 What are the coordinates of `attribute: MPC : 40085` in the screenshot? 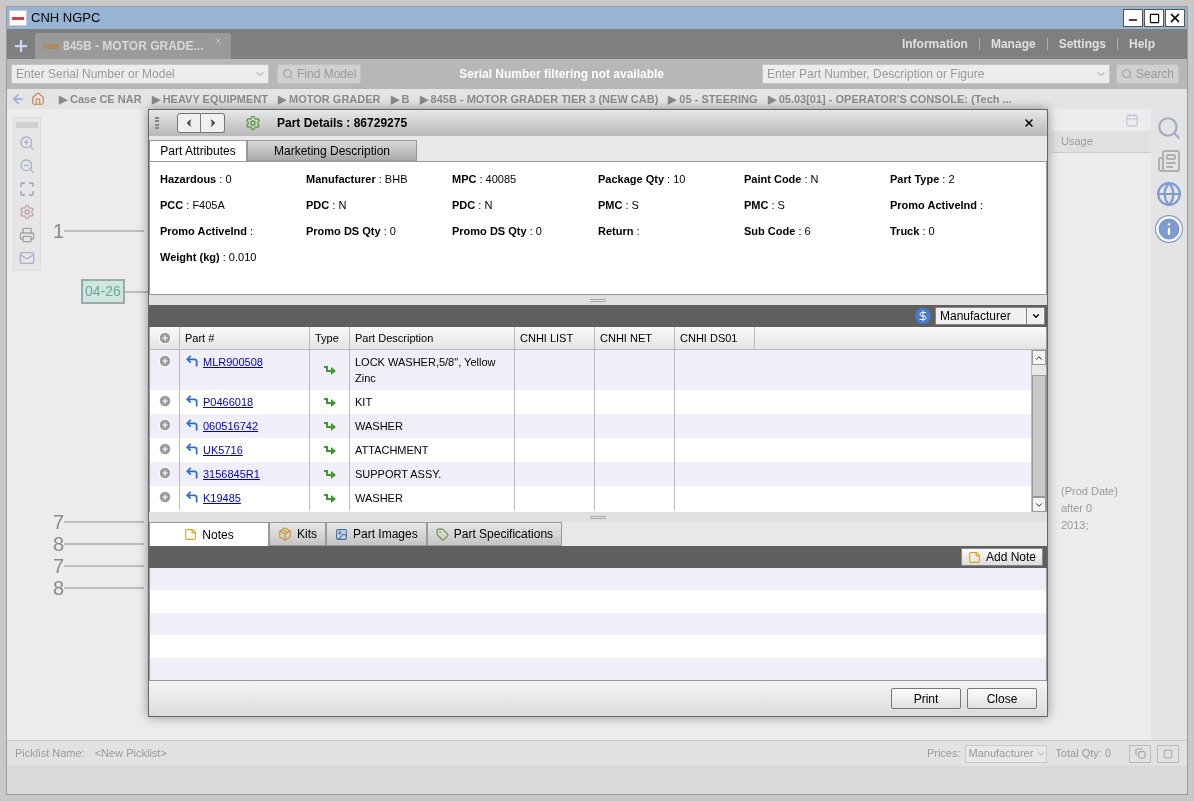 It's located at (485, 179).